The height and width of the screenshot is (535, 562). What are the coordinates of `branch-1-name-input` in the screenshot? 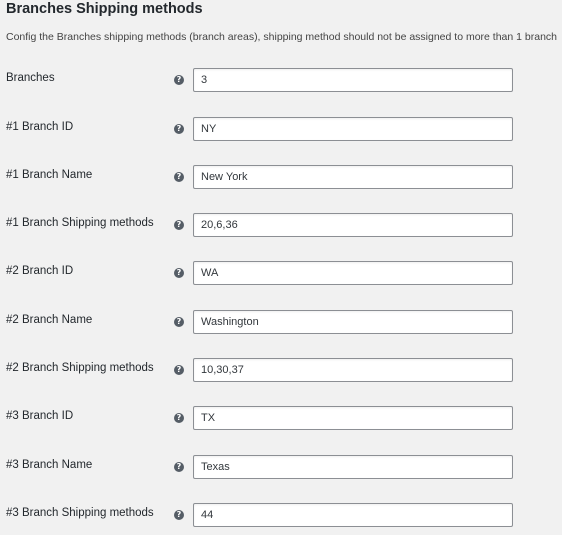 It's located at (353, 177).